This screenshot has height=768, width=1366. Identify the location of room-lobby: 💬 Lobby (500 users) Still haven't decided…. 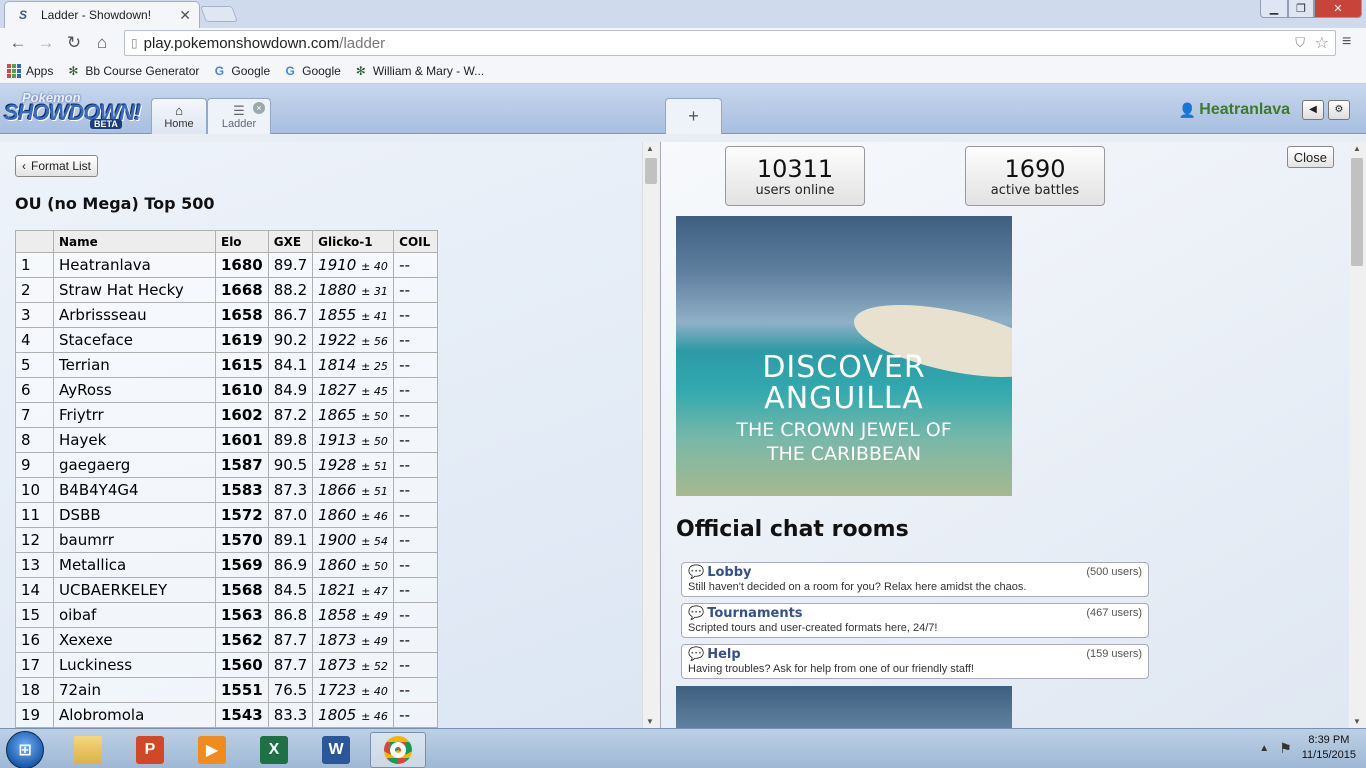
(915, 579).